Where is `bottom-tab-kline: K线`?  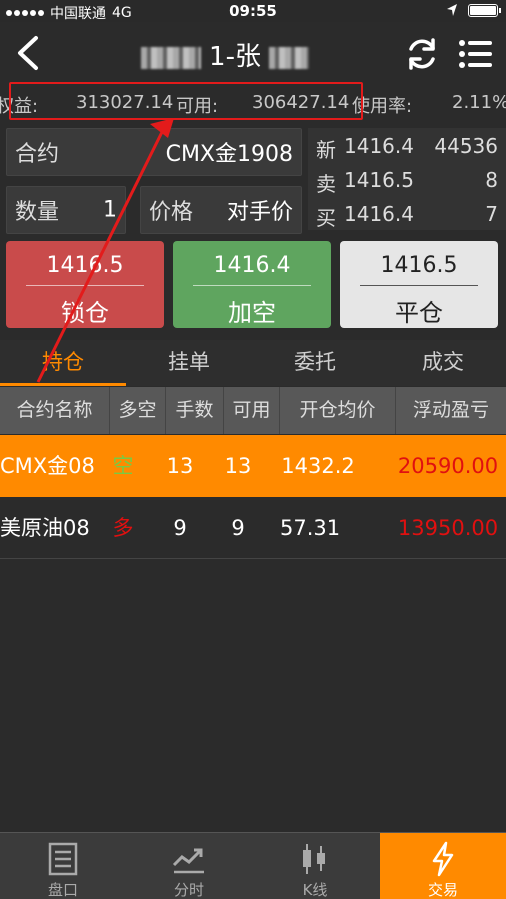
bottom-tab-kline: K线 is located at coordinates (315, 866).